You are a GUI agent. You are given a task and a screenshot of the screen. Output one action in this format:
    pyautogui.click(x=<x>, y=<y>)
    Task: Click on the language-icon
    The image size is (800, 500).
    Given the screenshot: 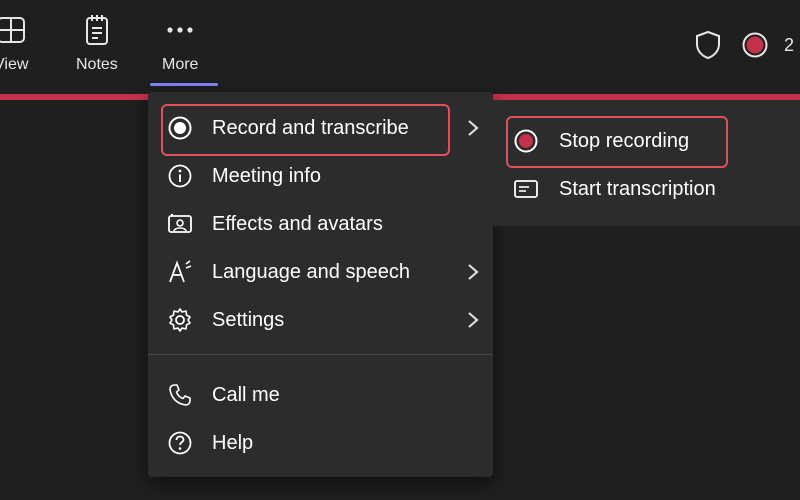 What is the action you would take?
    pyautogui.click(x=180, y=272)
    